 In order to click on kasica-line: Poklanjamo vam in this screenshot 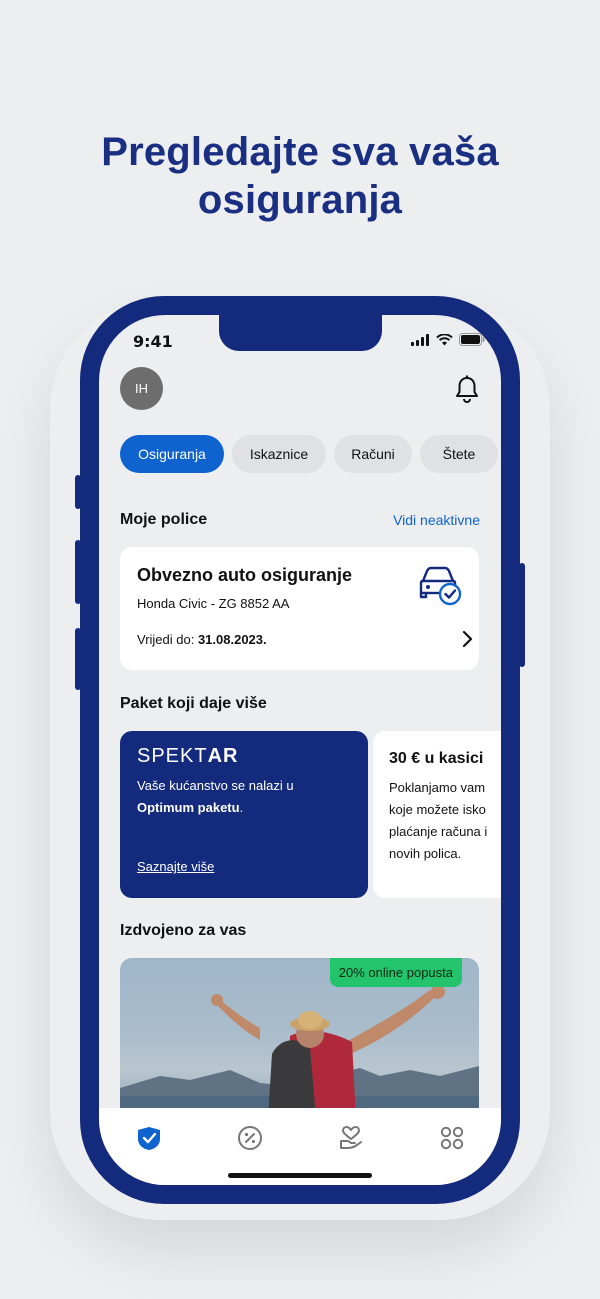, I will do `click(437, 787)`.